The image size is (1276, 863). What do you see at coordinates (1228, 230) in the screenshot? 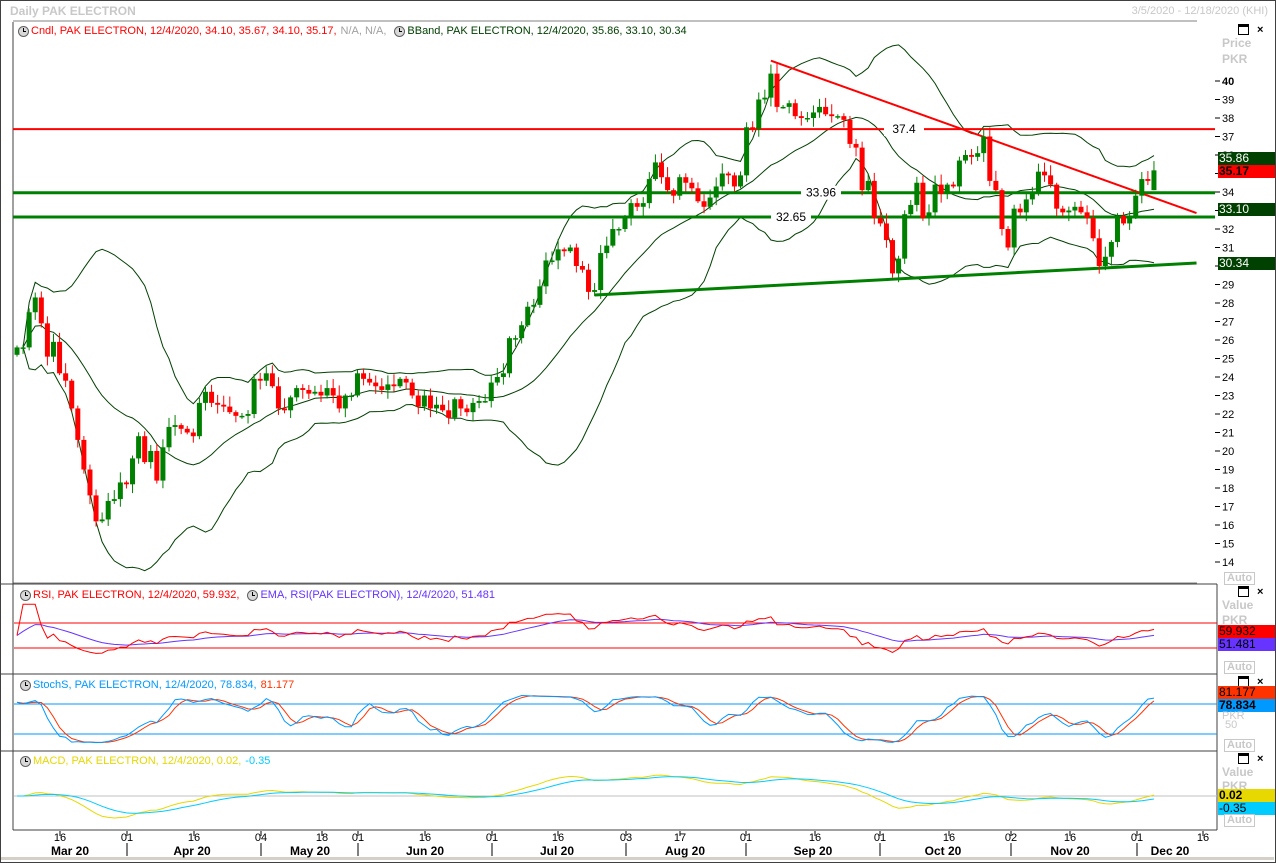
I see `price-tick-label: 32` at bounding box center [1228, 230].